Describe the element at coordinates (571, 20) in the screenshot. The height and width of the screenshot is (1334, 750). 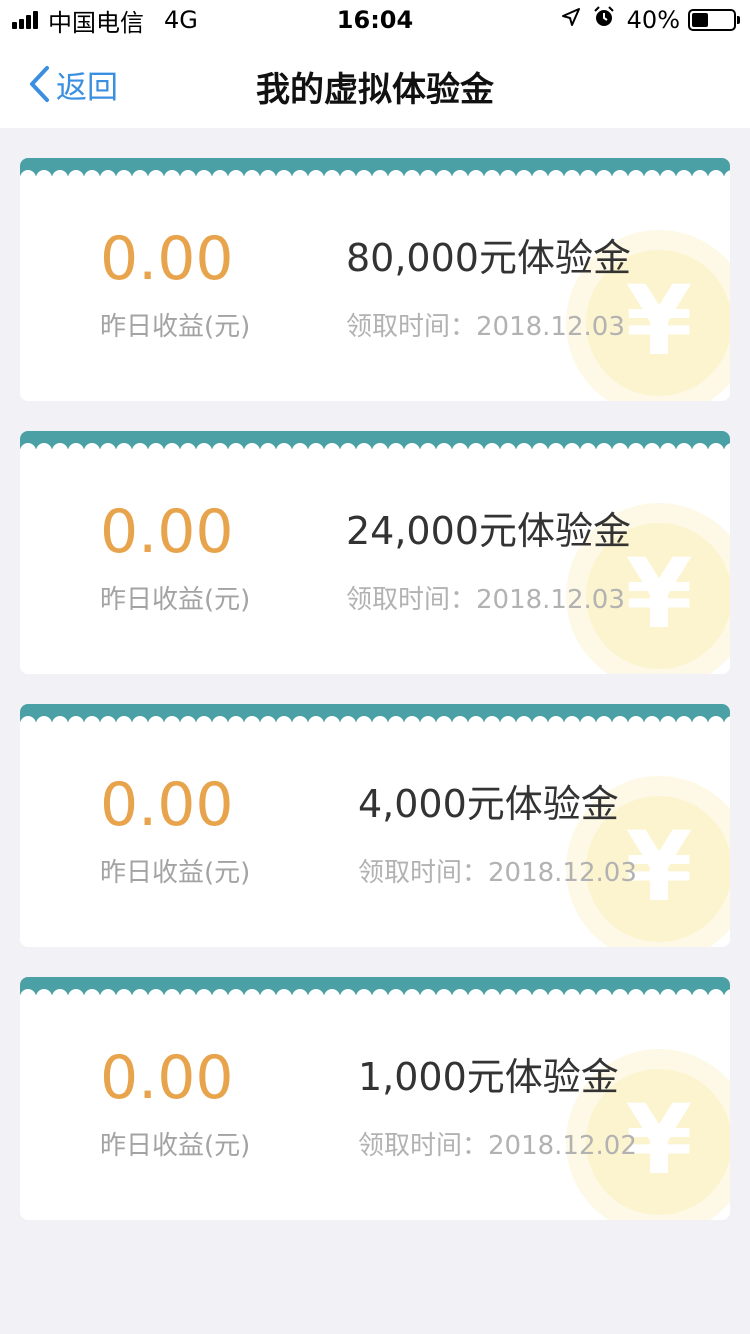
I see `location-arrow-icon` at that location.